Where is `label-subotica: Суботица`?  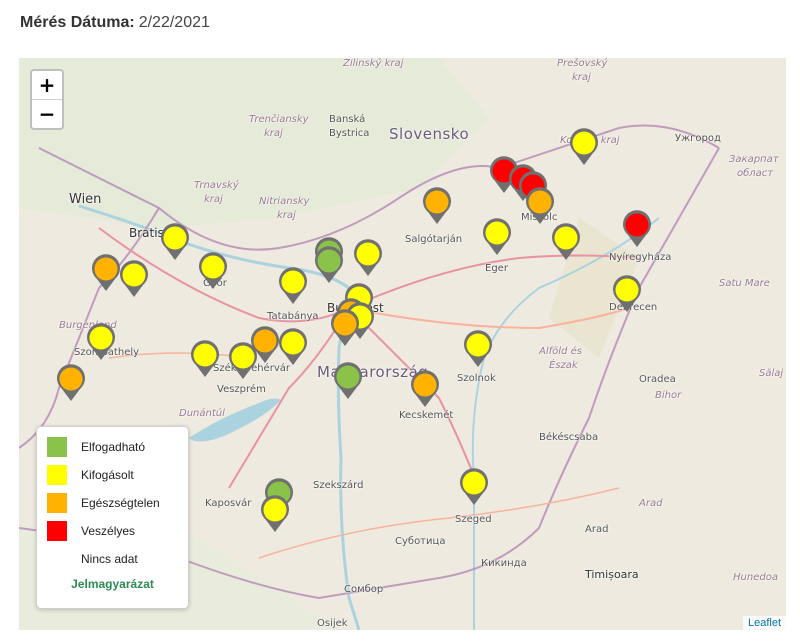
label-subotica: Суботица is located at coordinates (420, 541).